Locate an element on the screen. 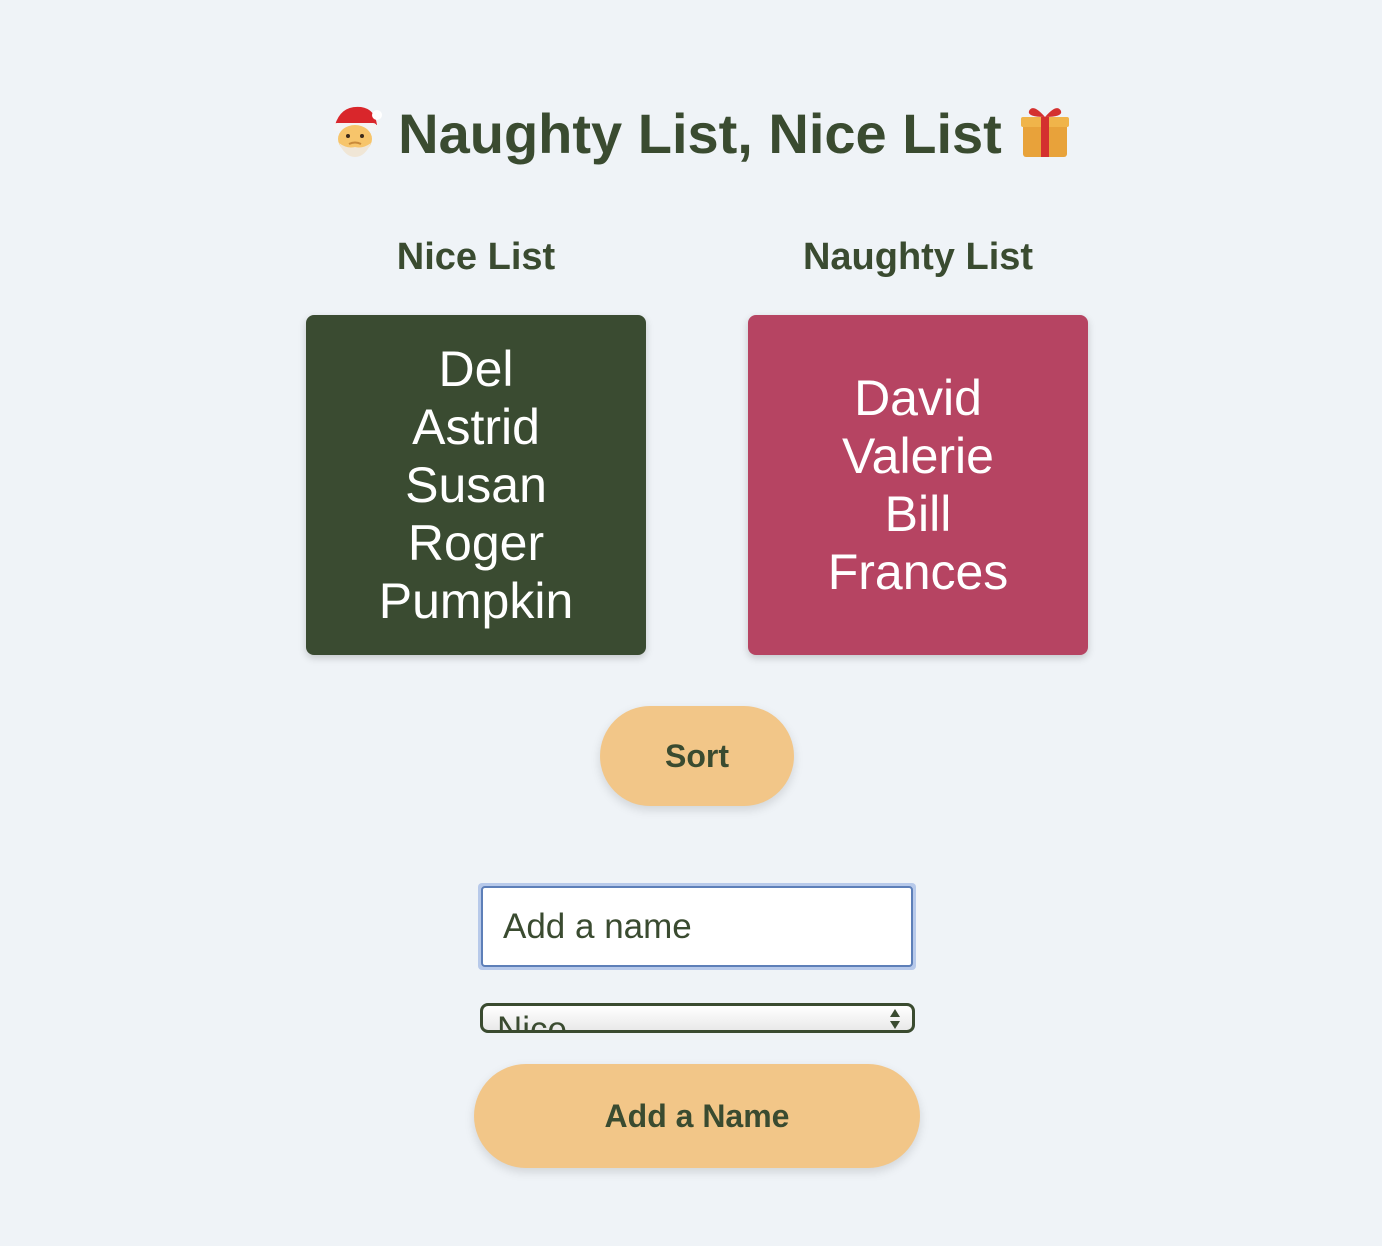 The height and width of the screenshot is (1246, 1382). list-item: Pumpkin is located at coordinates (476, 601).